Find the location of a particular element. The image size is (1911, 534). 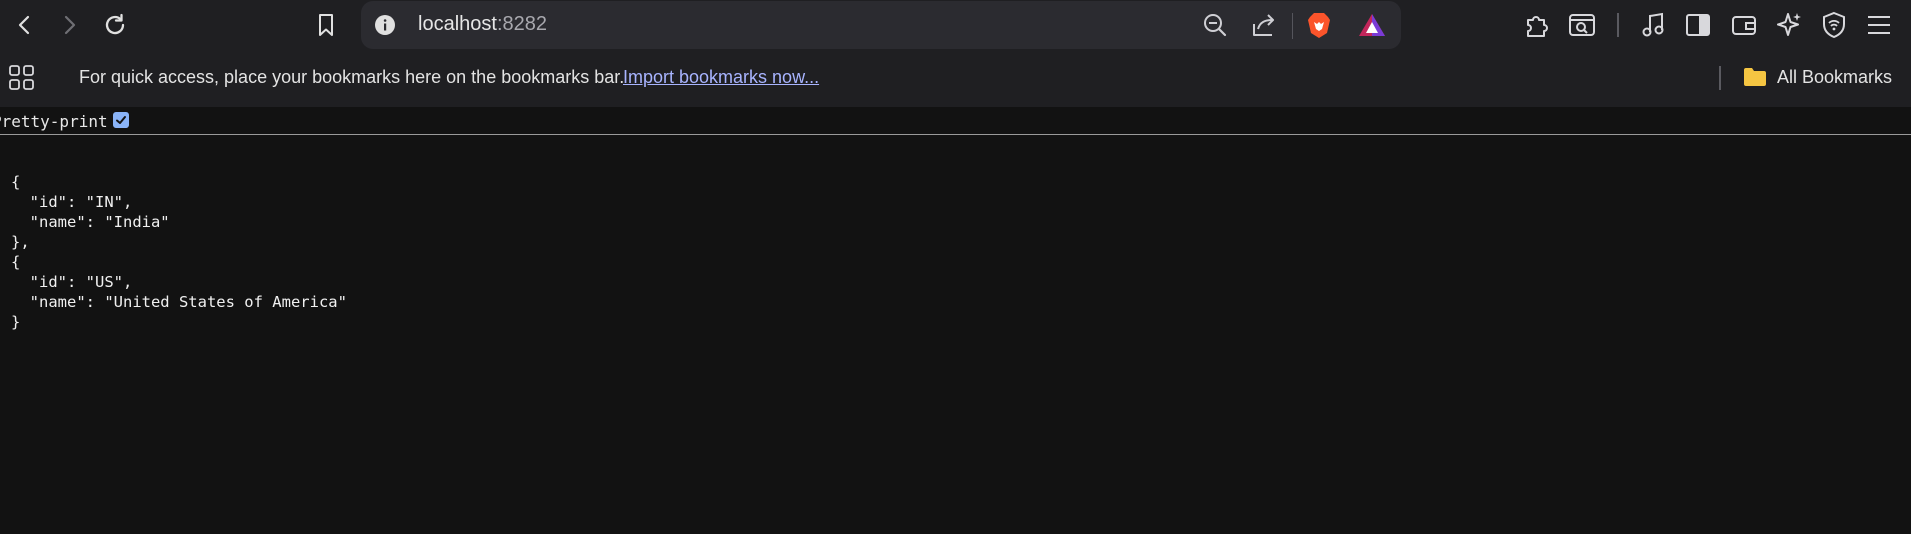

checkmark-icon is located at coordinates (121, 120).